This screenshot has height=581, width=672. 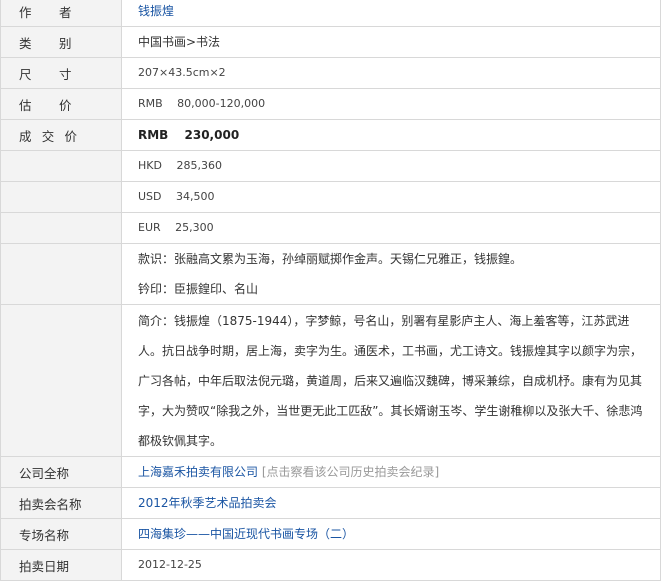 I want to click on row-category: 类 别 中国书画>书法, so click(x=330, y=42).